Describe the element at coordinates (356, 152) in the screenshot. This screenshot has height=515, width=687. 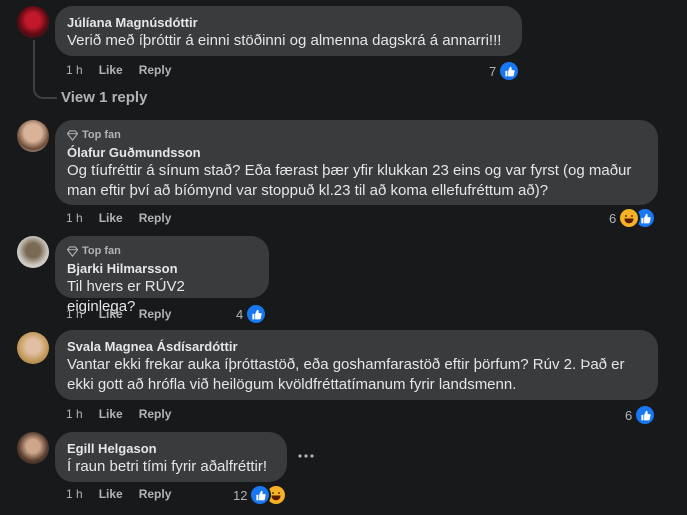
I see `comment-author: Ólafur Guðmundsson` at that location.